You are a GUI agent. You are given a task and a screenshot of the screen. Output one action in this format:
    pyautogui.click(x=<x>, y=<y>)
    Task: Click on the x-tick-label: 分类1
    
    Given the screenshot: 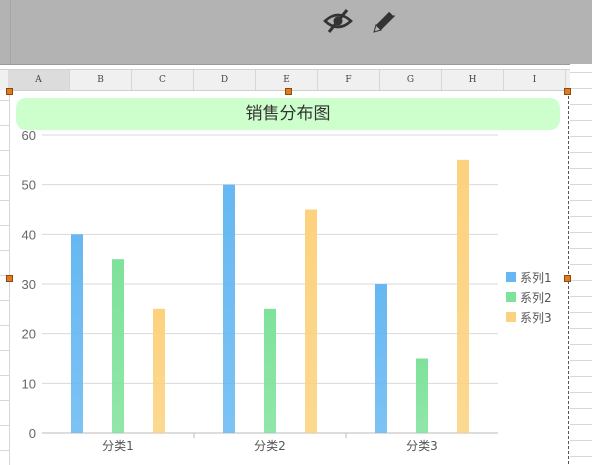 What is the action you would take?
    pyautogui.click(x=118, y=446)
    